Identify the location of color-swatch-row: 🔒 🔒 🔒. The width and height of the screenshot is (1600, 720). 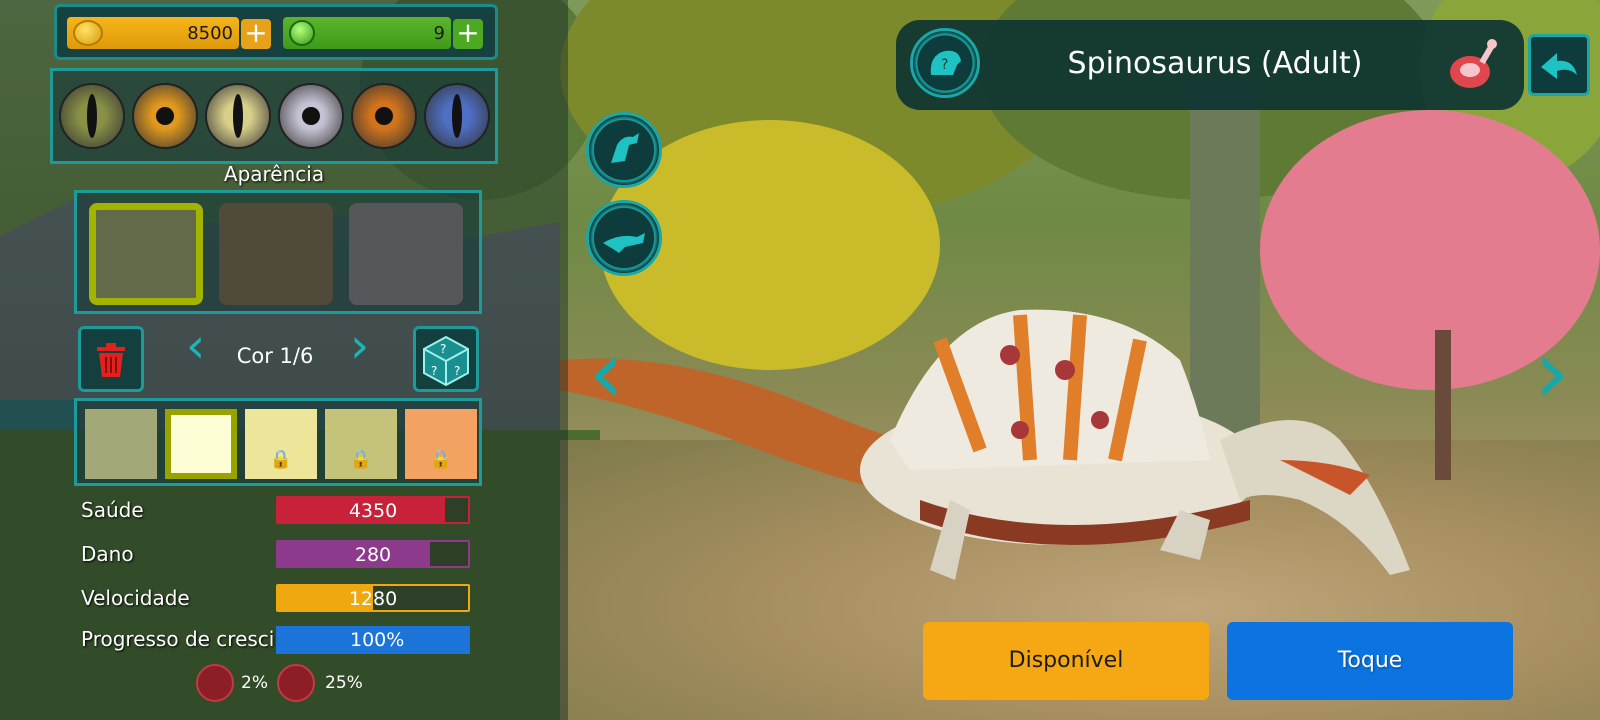
(278, 442).